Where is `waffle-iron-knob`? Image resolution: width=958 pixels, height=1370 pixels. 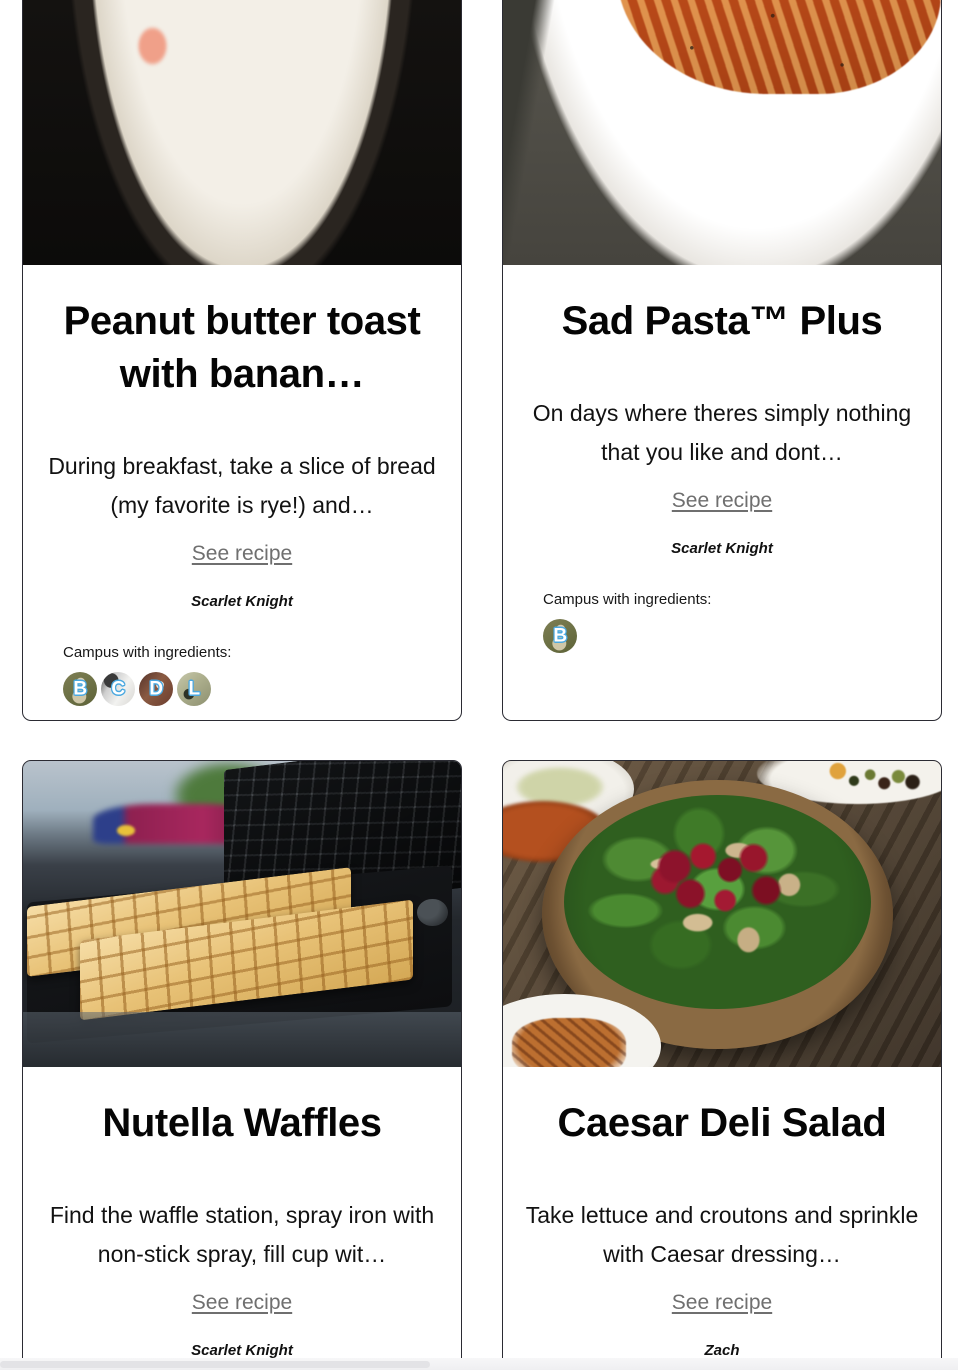
waffle-iron-knob is located at coordinates (432, 912).